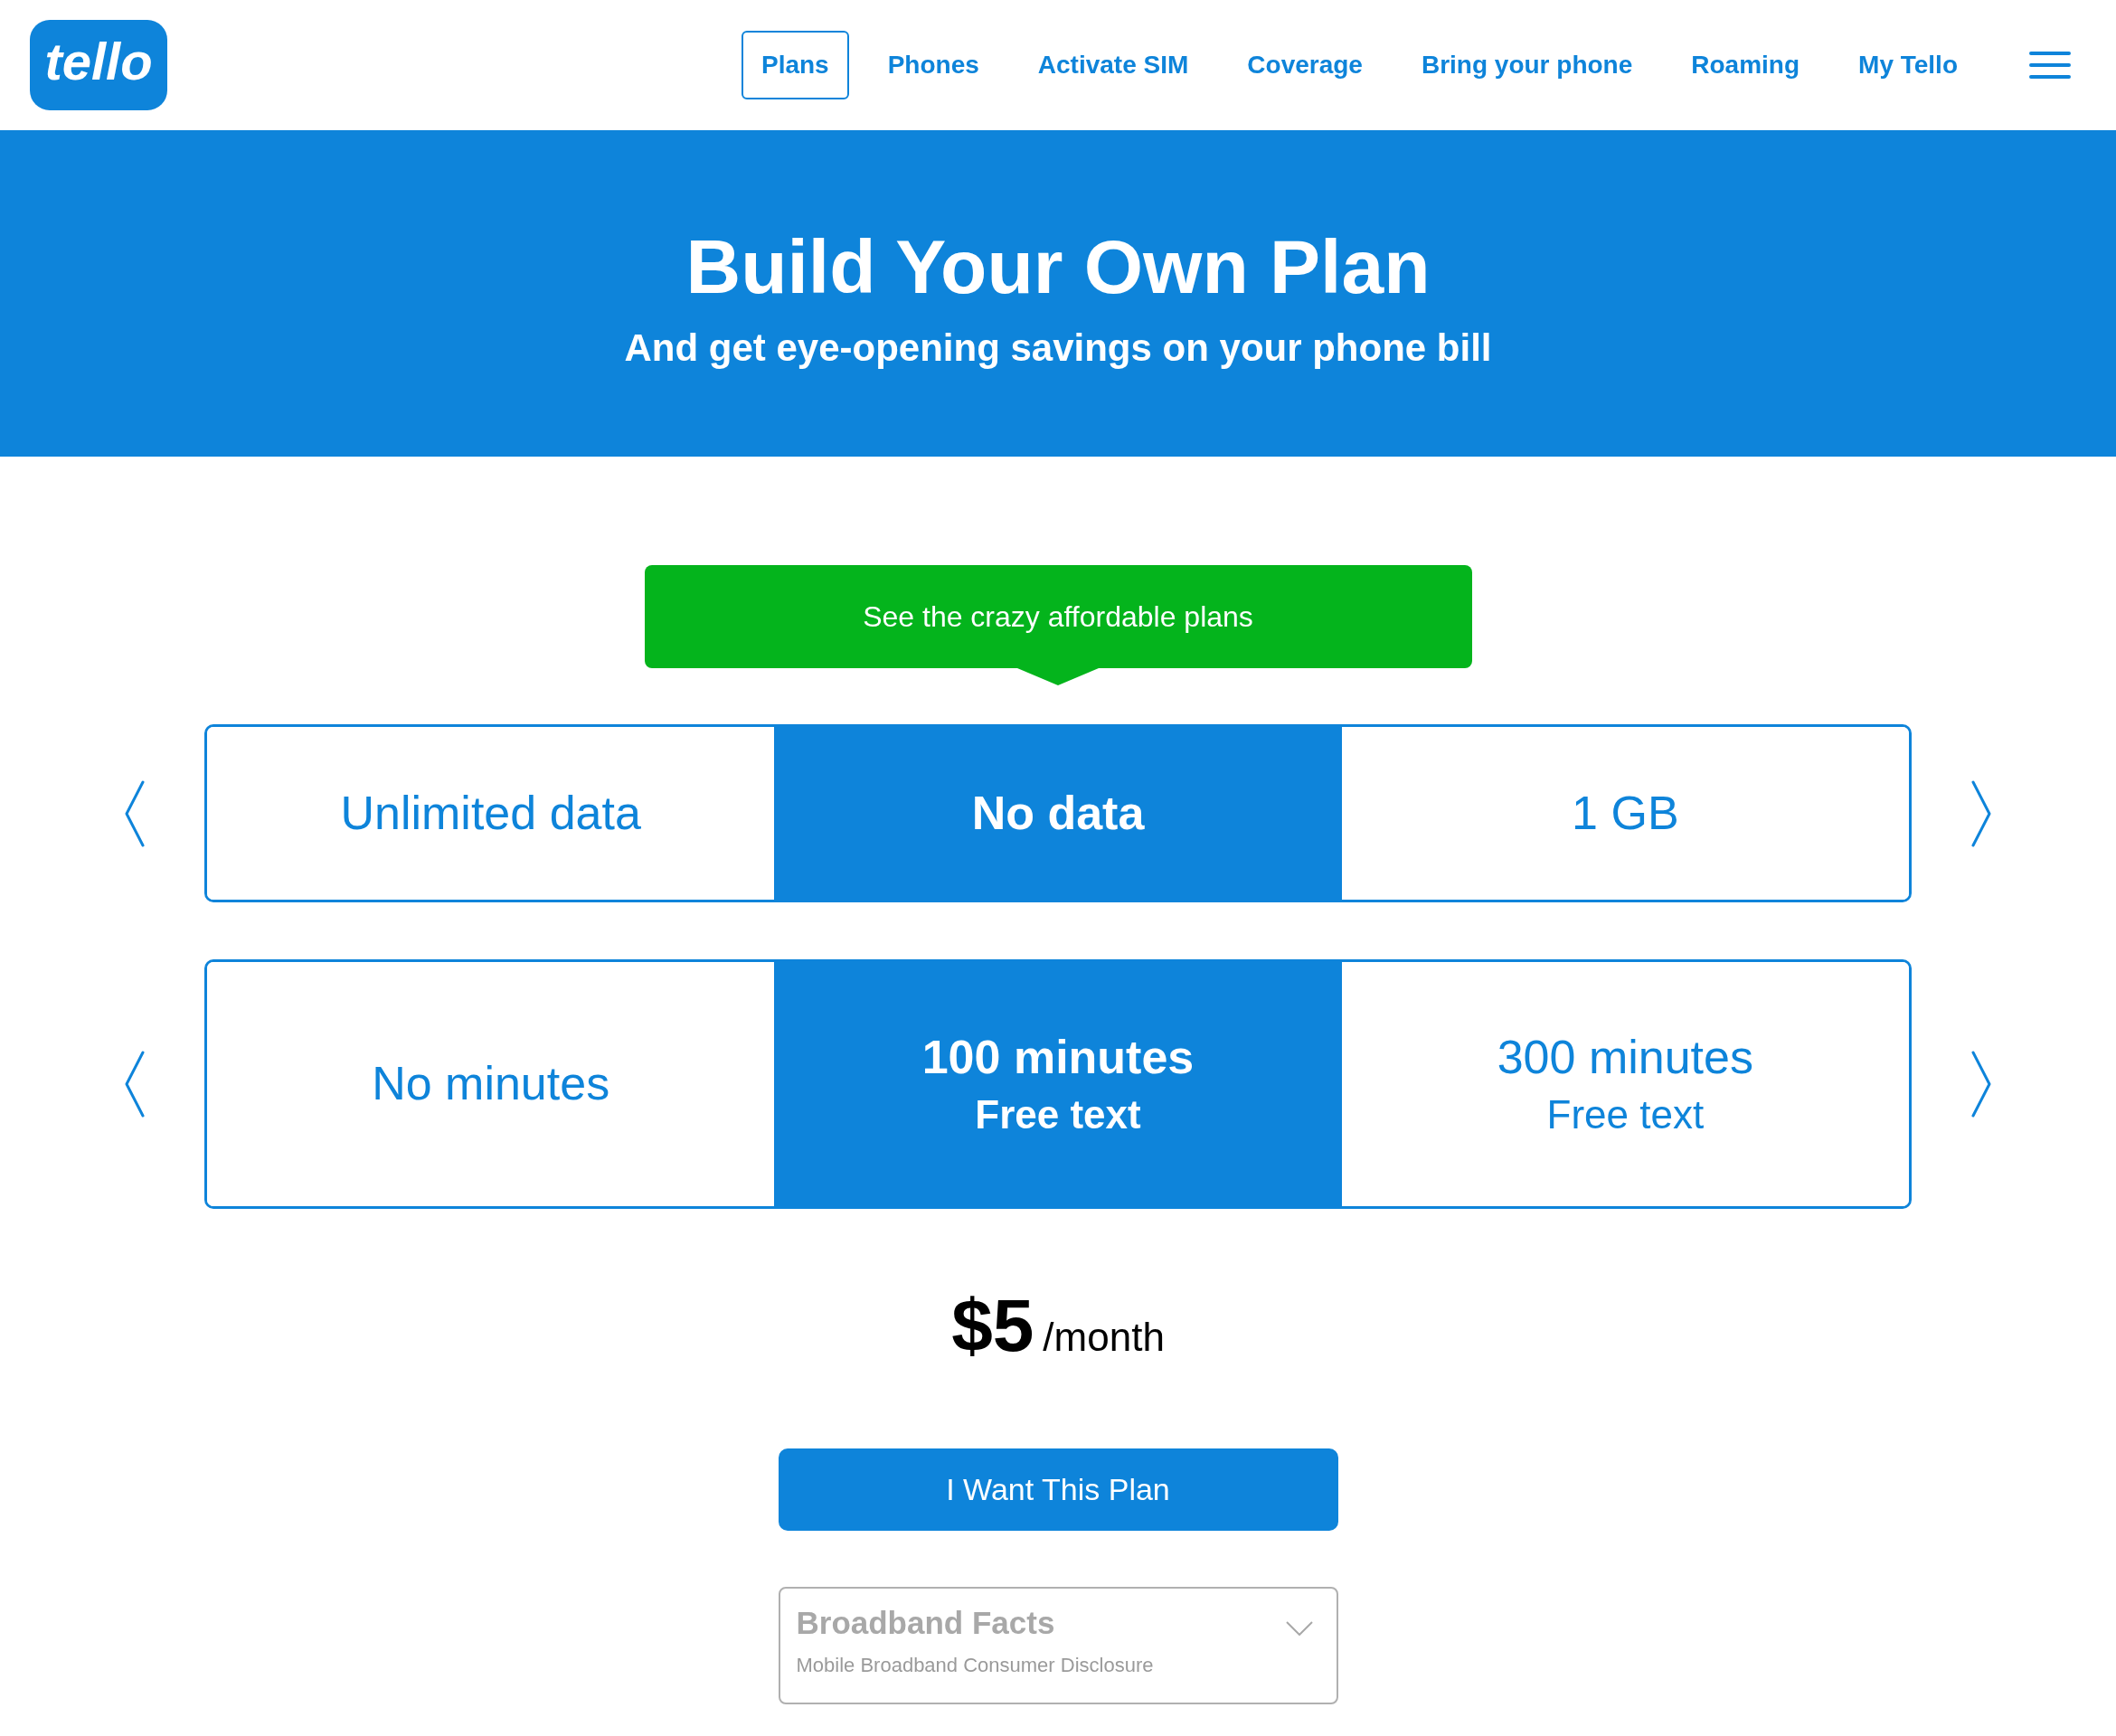 The width and height of the screenshot is (2116, 1736). Describe the element at coordinates (1104, 1337) in the screenshot. I see `price-period: /month` at that location.